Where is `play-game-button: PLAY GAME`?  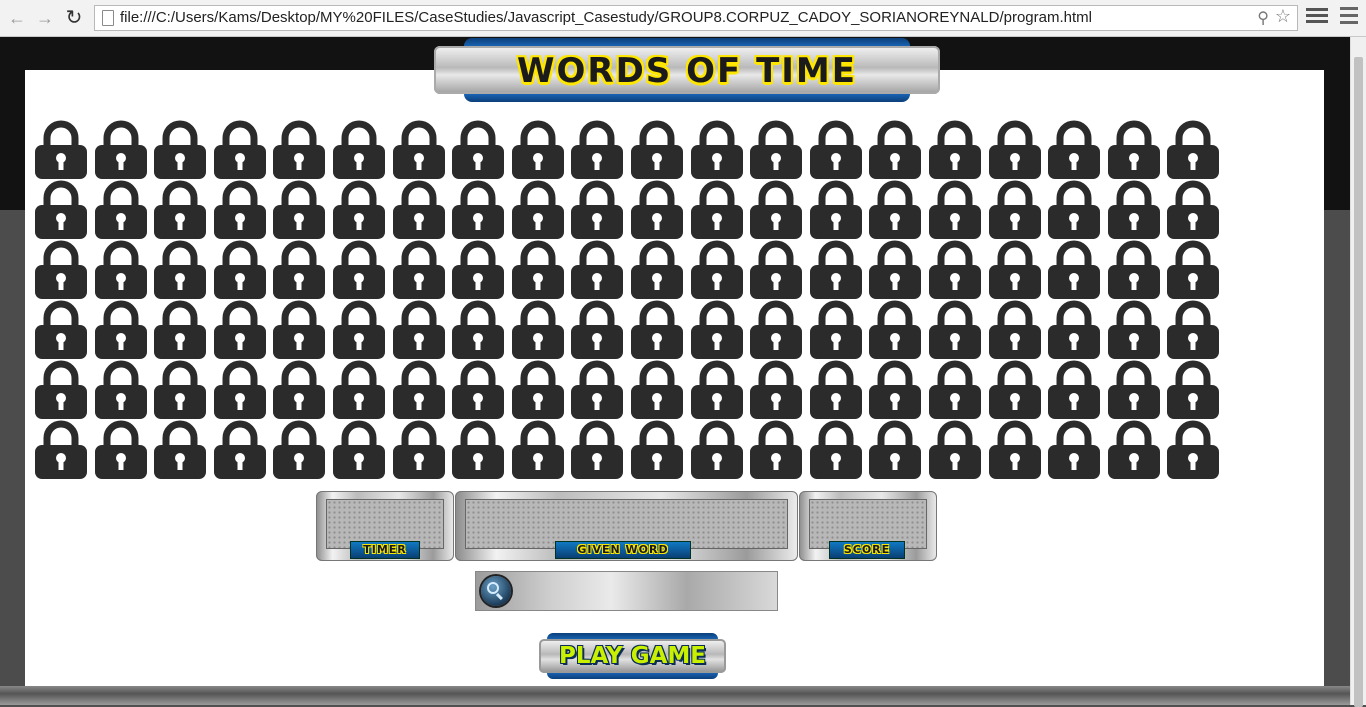
play-game-button: PLAY GAME is located at coordinates (632, 656).